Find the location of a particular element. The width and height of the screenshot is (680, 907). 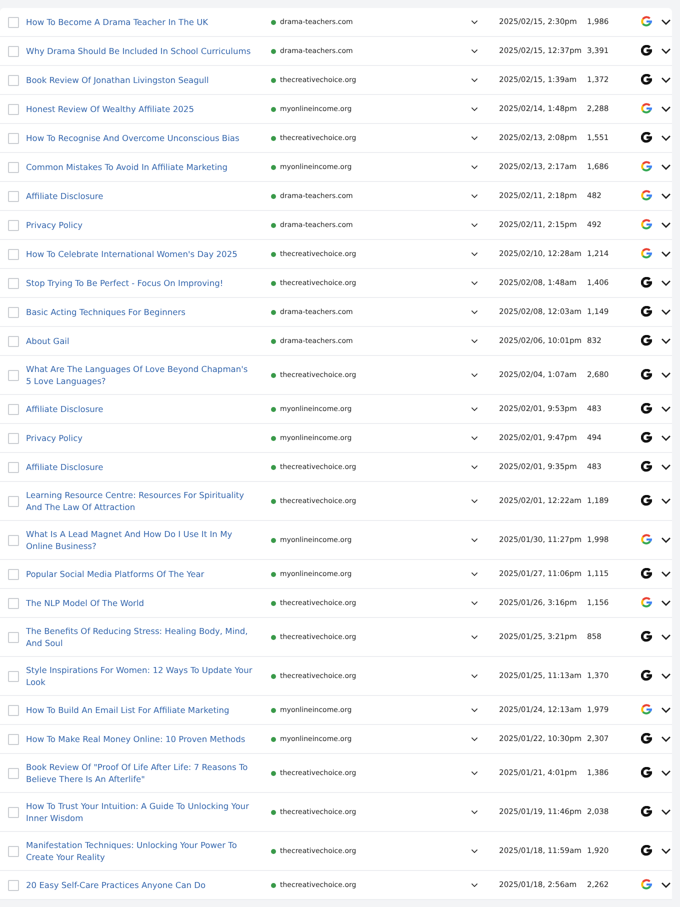

post-title-link: Privacy Policy is located at coordinates (139, 225).